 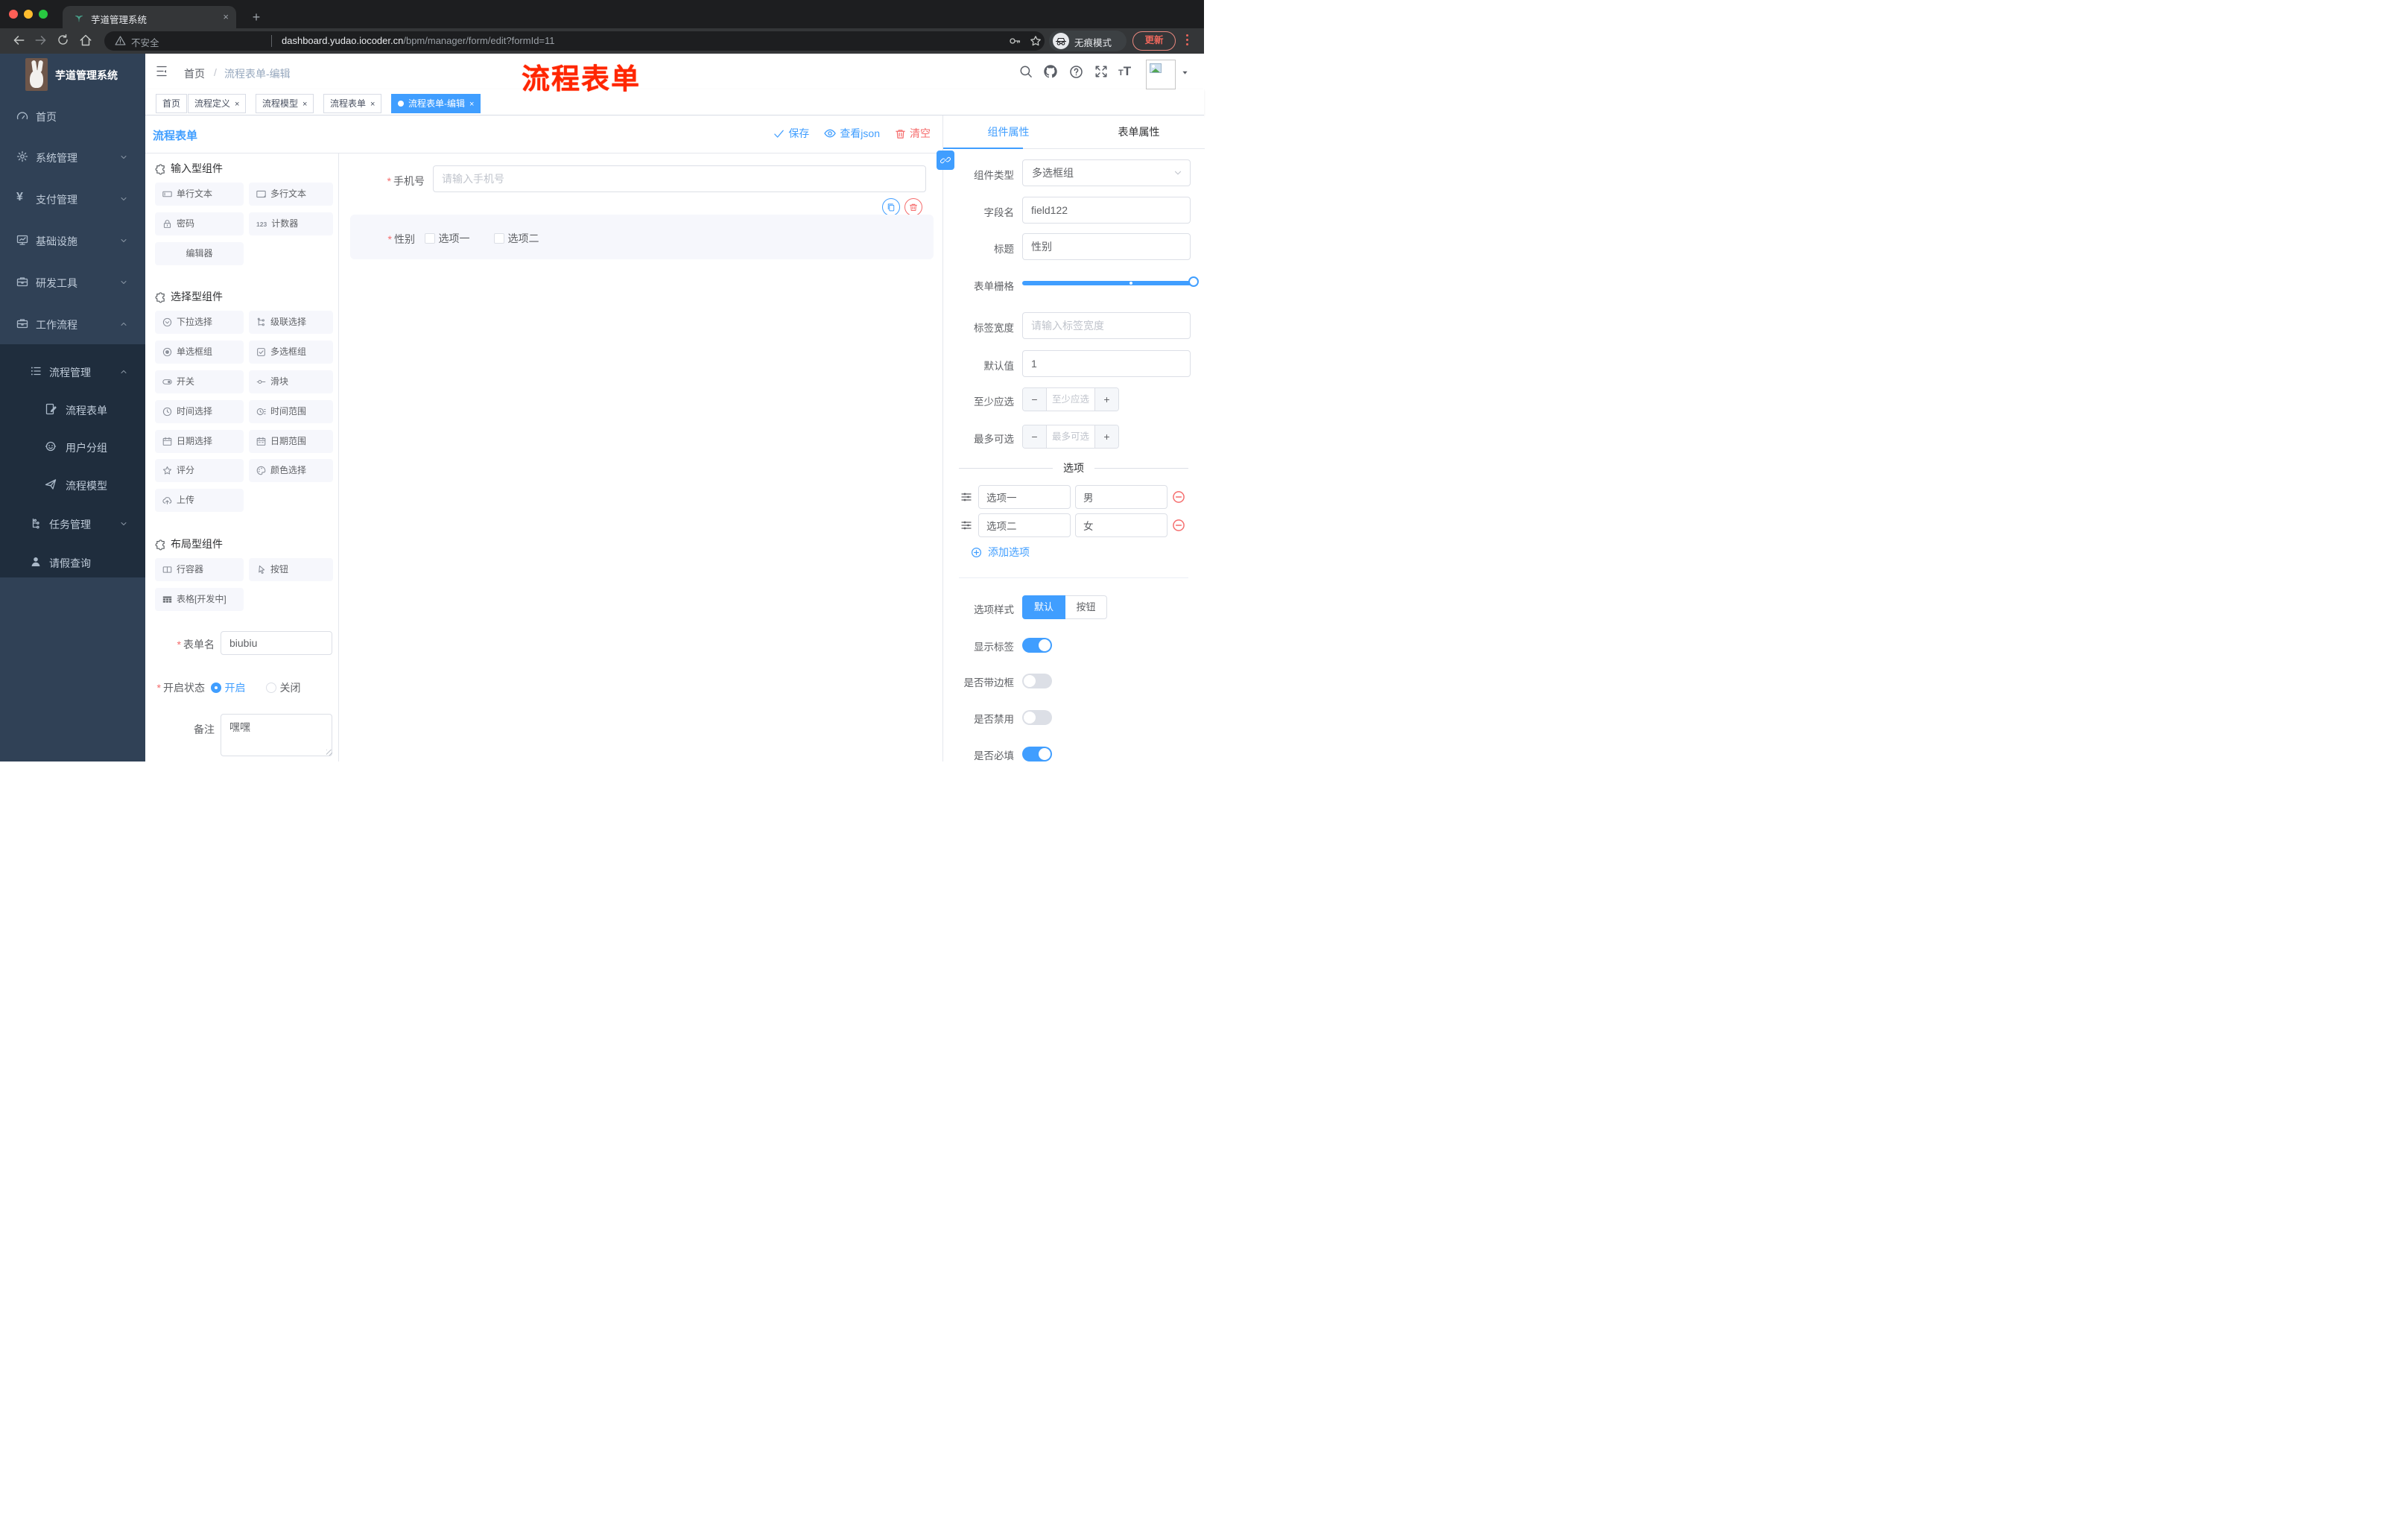 I want to click on textarea-resize-handle, so click(x=329, y=753).